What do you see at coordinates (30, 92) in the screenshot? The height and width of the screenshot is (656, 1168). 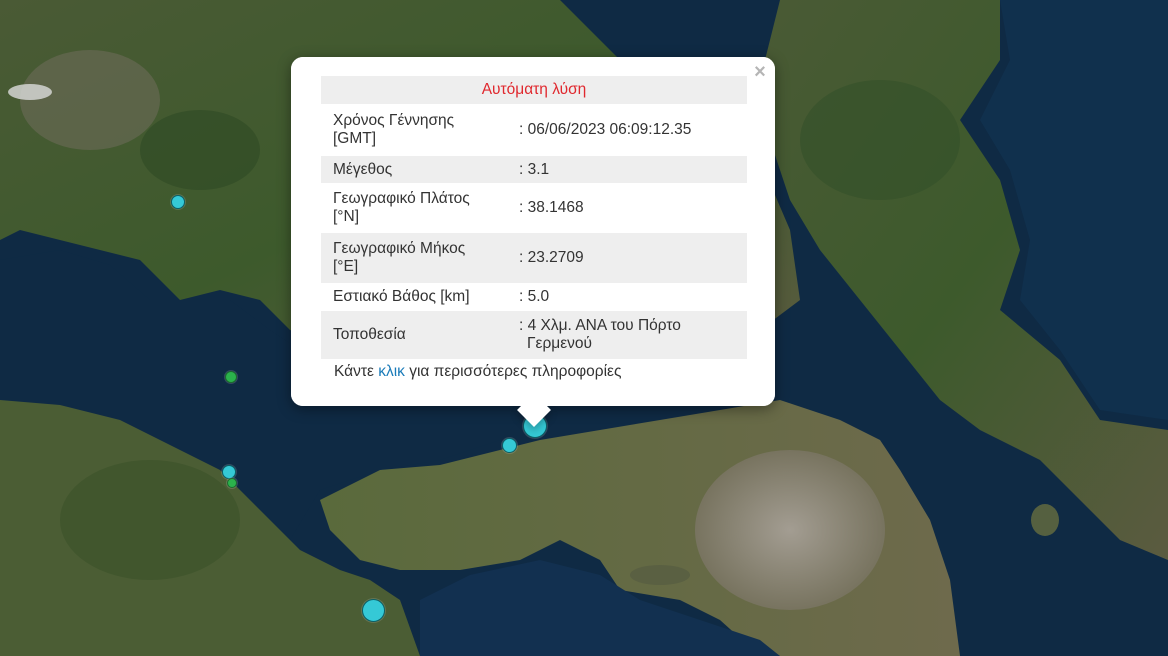 I see `snow-patch` at bounding box center [30, 92].